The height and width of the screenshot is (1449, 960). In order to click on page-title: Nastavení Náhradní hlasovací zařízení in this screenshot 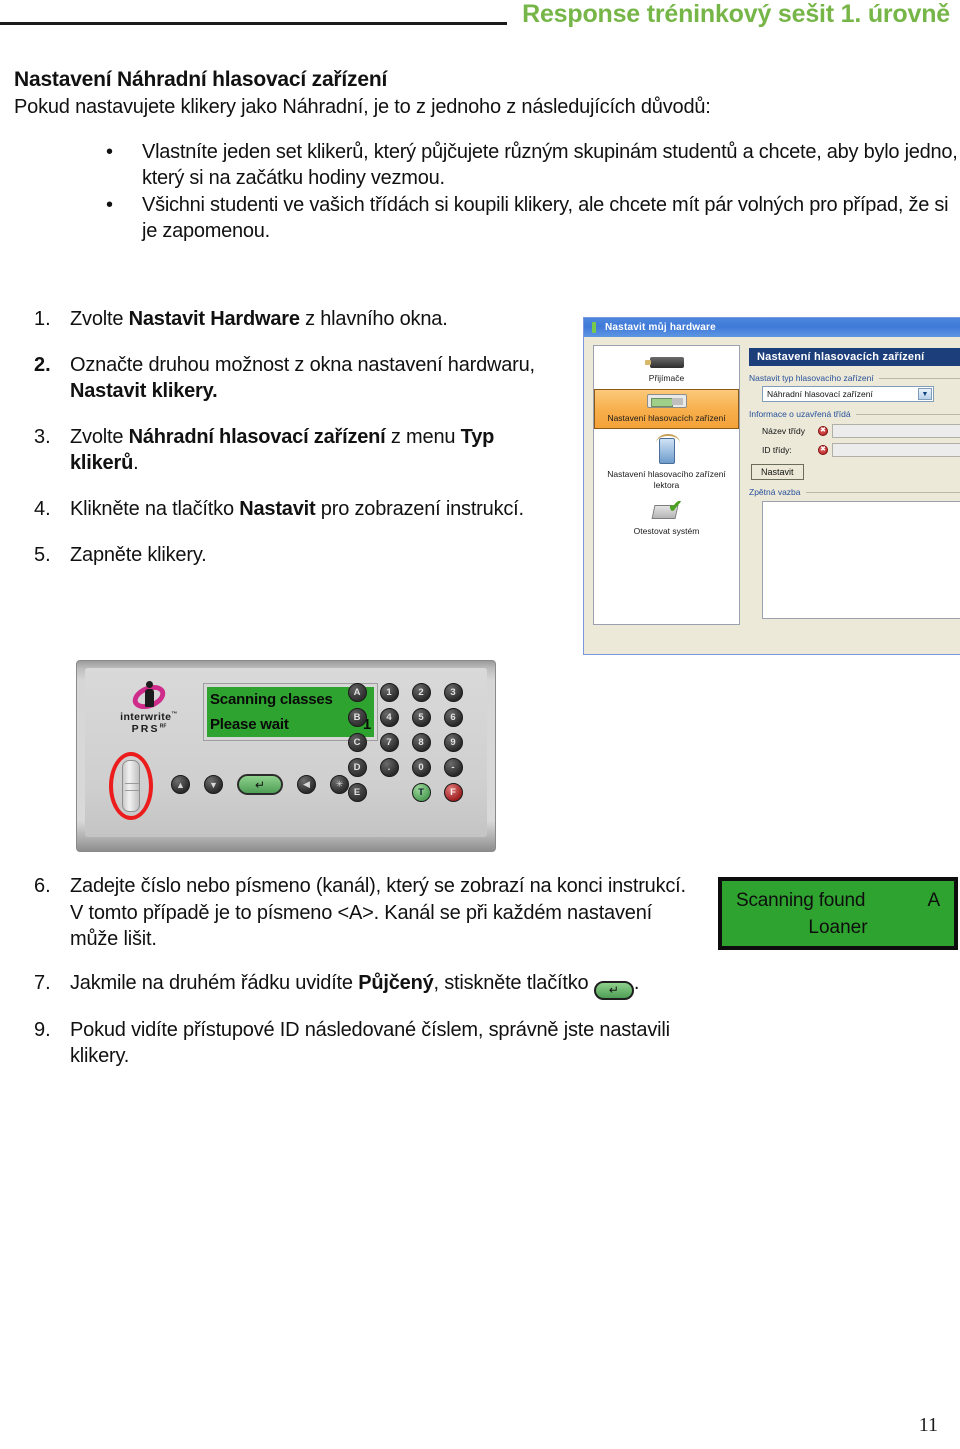, I will do `click(201, 79)`.